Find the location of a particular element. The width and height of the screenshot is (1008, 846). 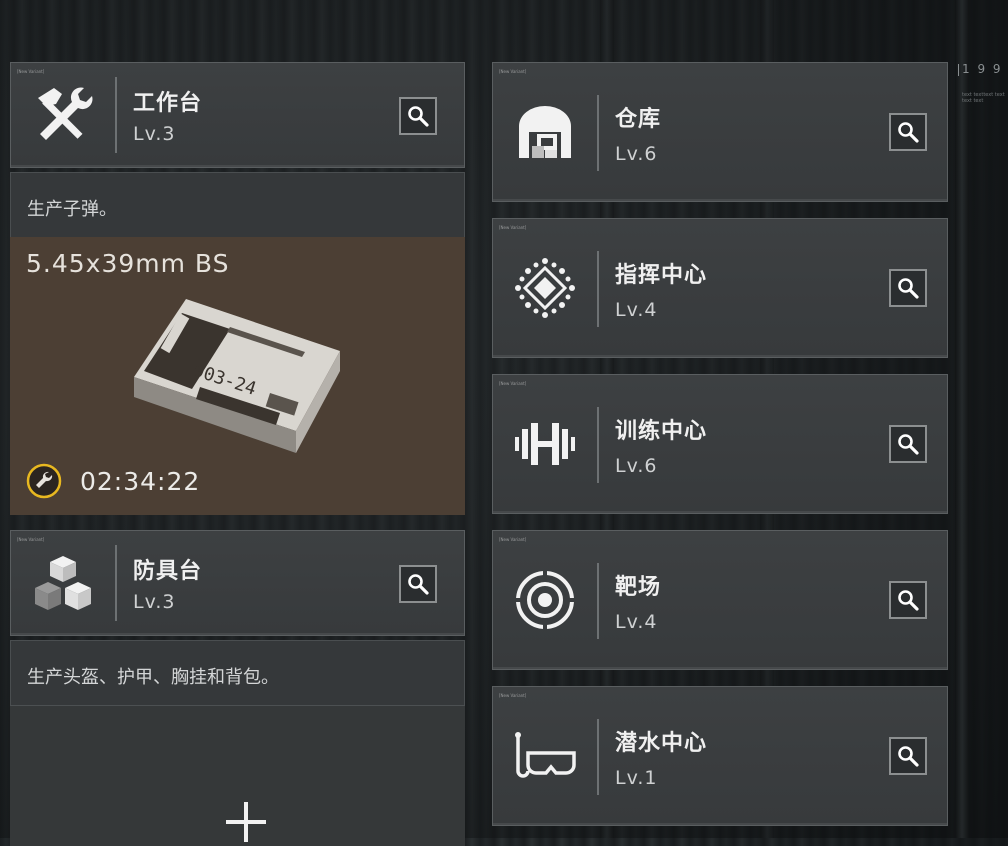

production-timer: 02:34:22 is located at coordinates (140, 481).